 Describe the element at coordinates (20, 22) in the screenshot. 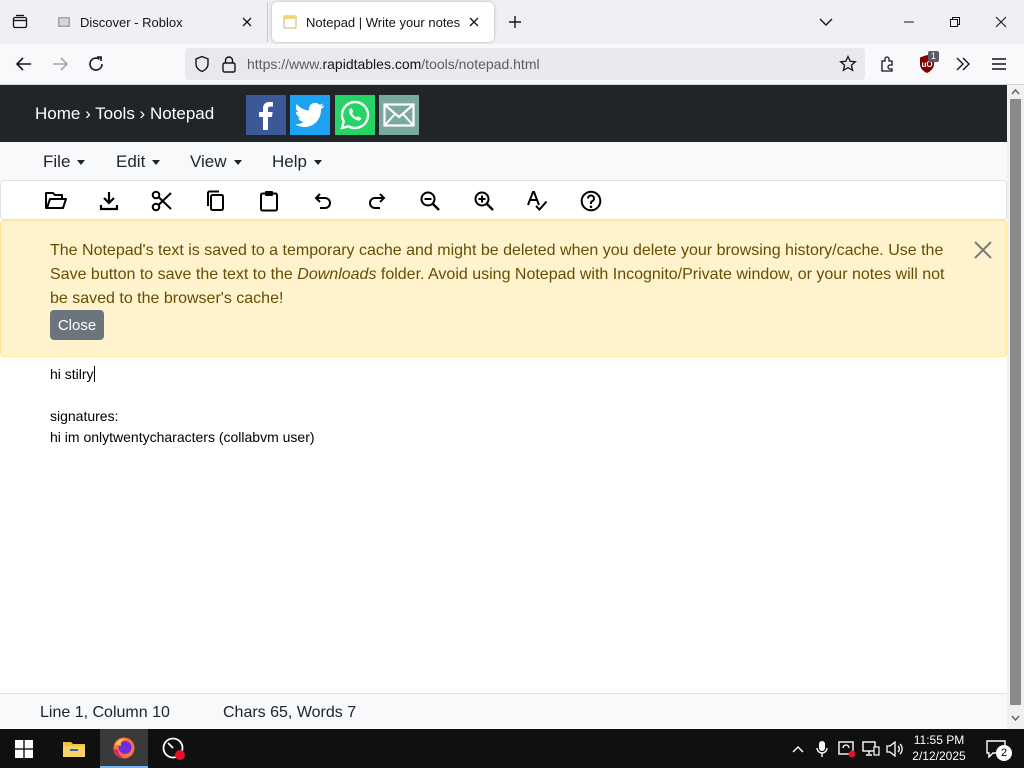

I see `list-all-tabs-button` at that location.